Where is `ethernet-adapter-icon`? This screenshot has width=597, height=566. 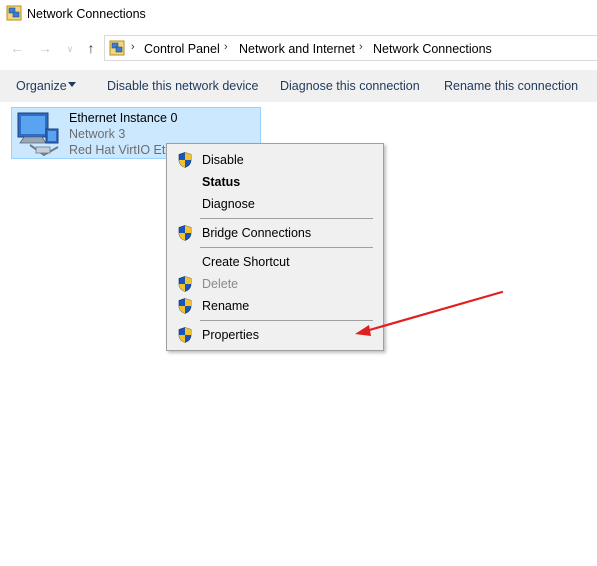
ethernet-adapter-icon is located at coordinates (38, 134).